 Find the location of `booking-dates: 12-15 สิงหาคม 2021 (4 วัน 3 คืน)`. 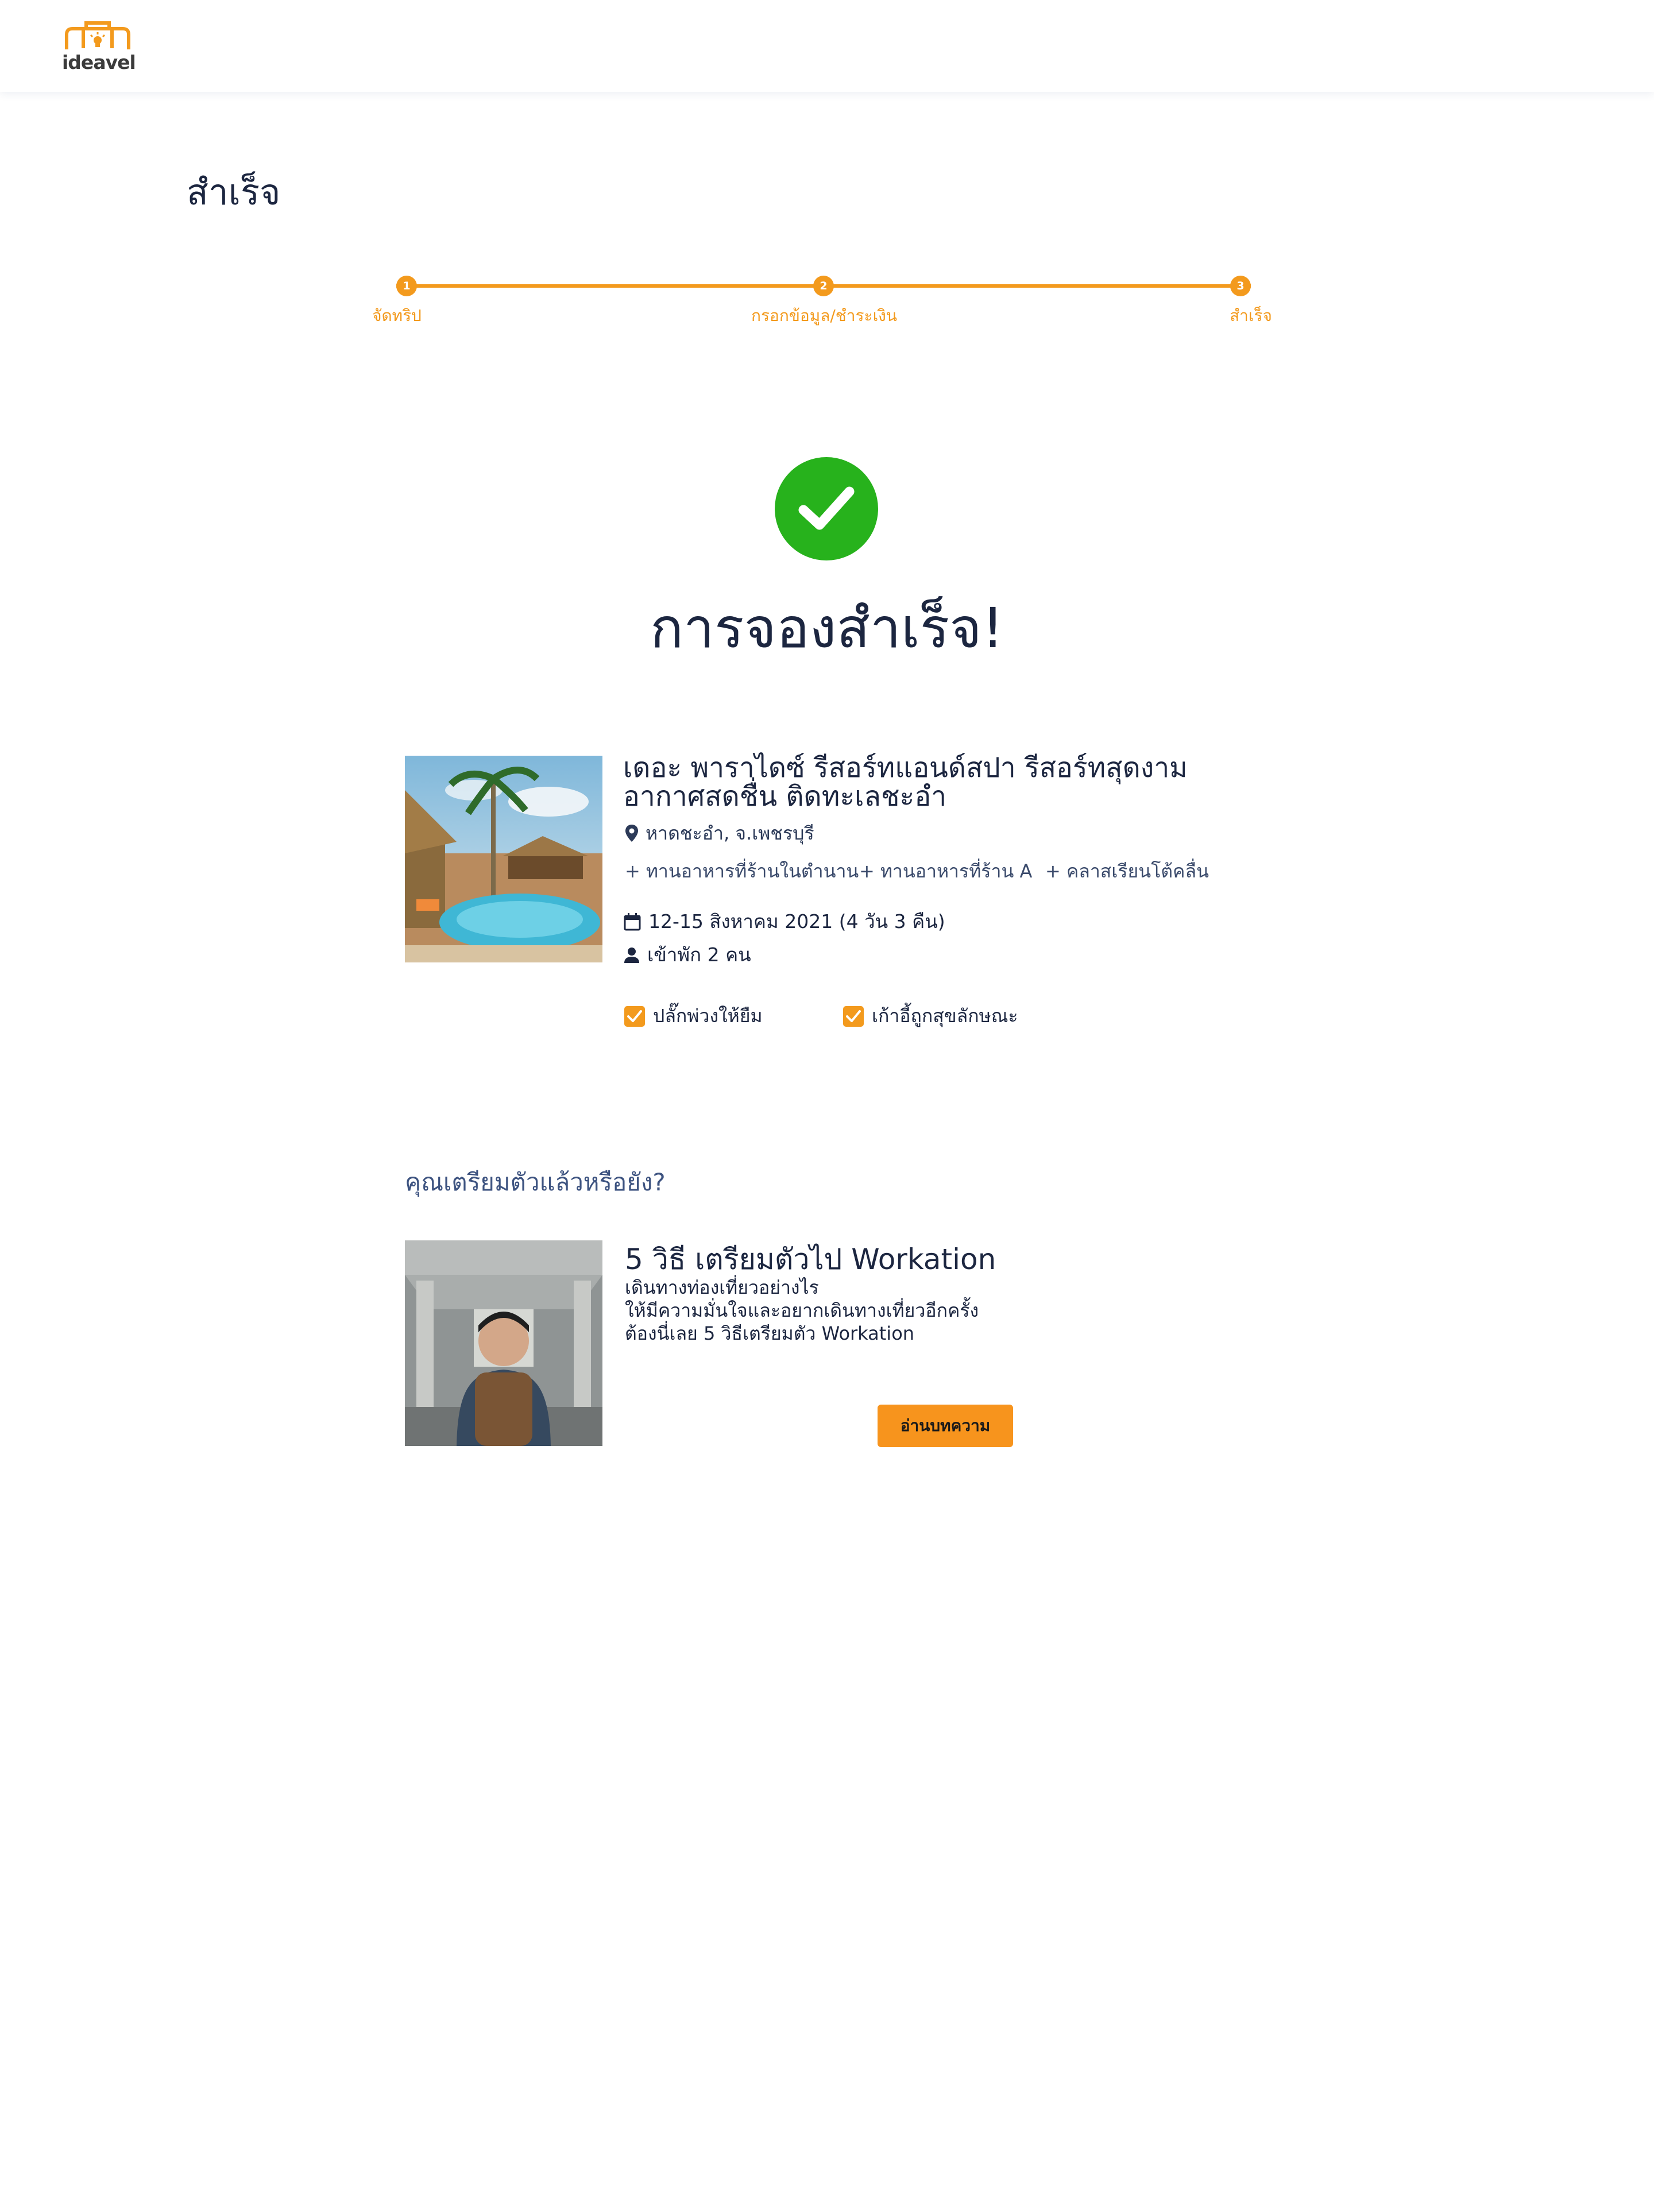

booking-dates: 12-15 สิงหาคม 2021 (4 วัน 3 คืน) is located at coordinates (784, 922).